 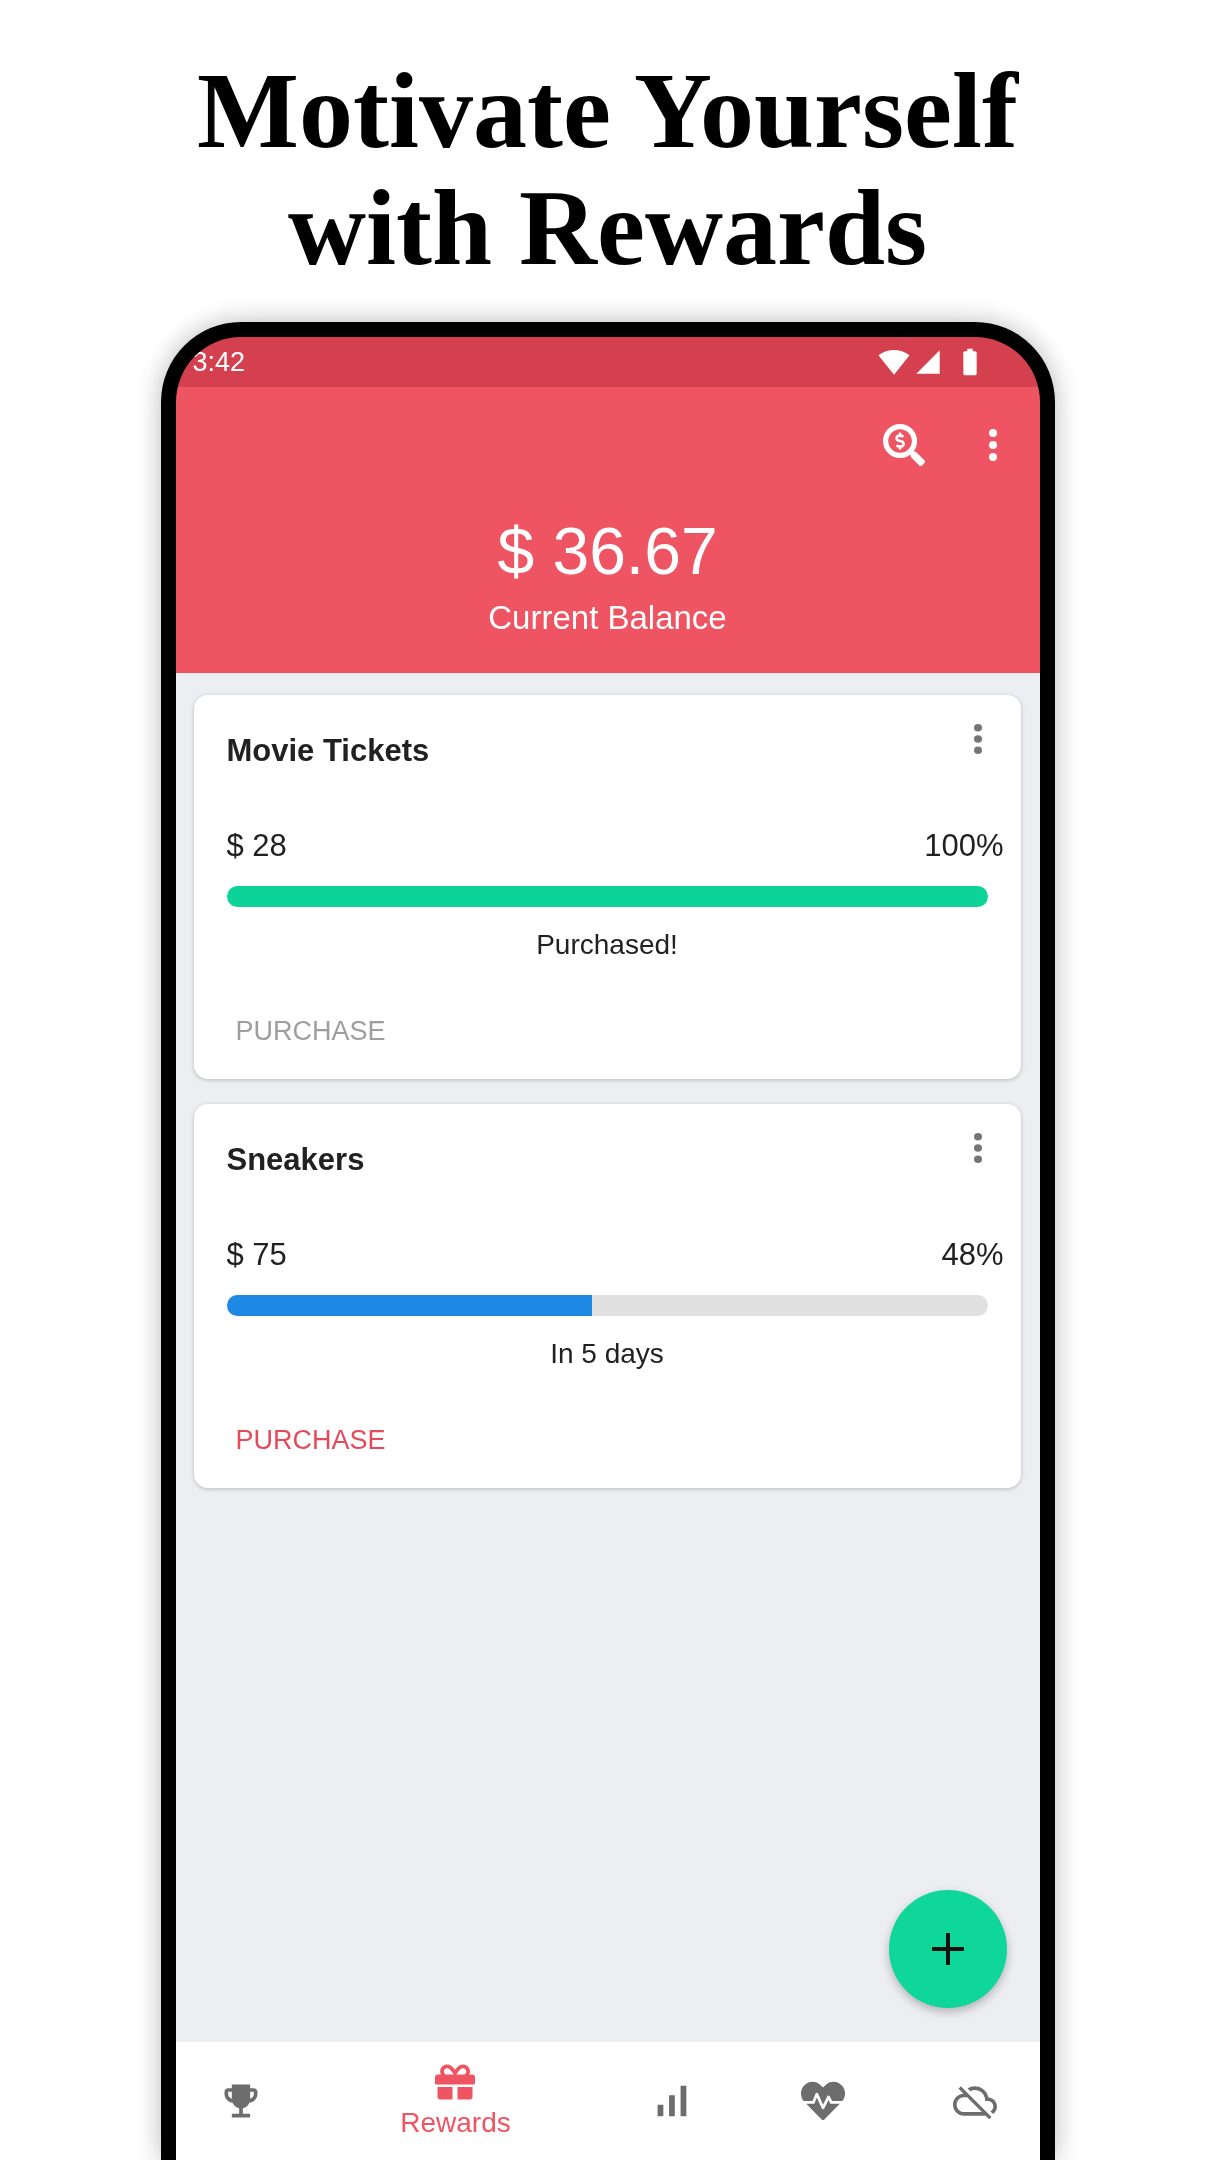 I want to click on balance-label: Current Balance, so click(x=607, y=618).